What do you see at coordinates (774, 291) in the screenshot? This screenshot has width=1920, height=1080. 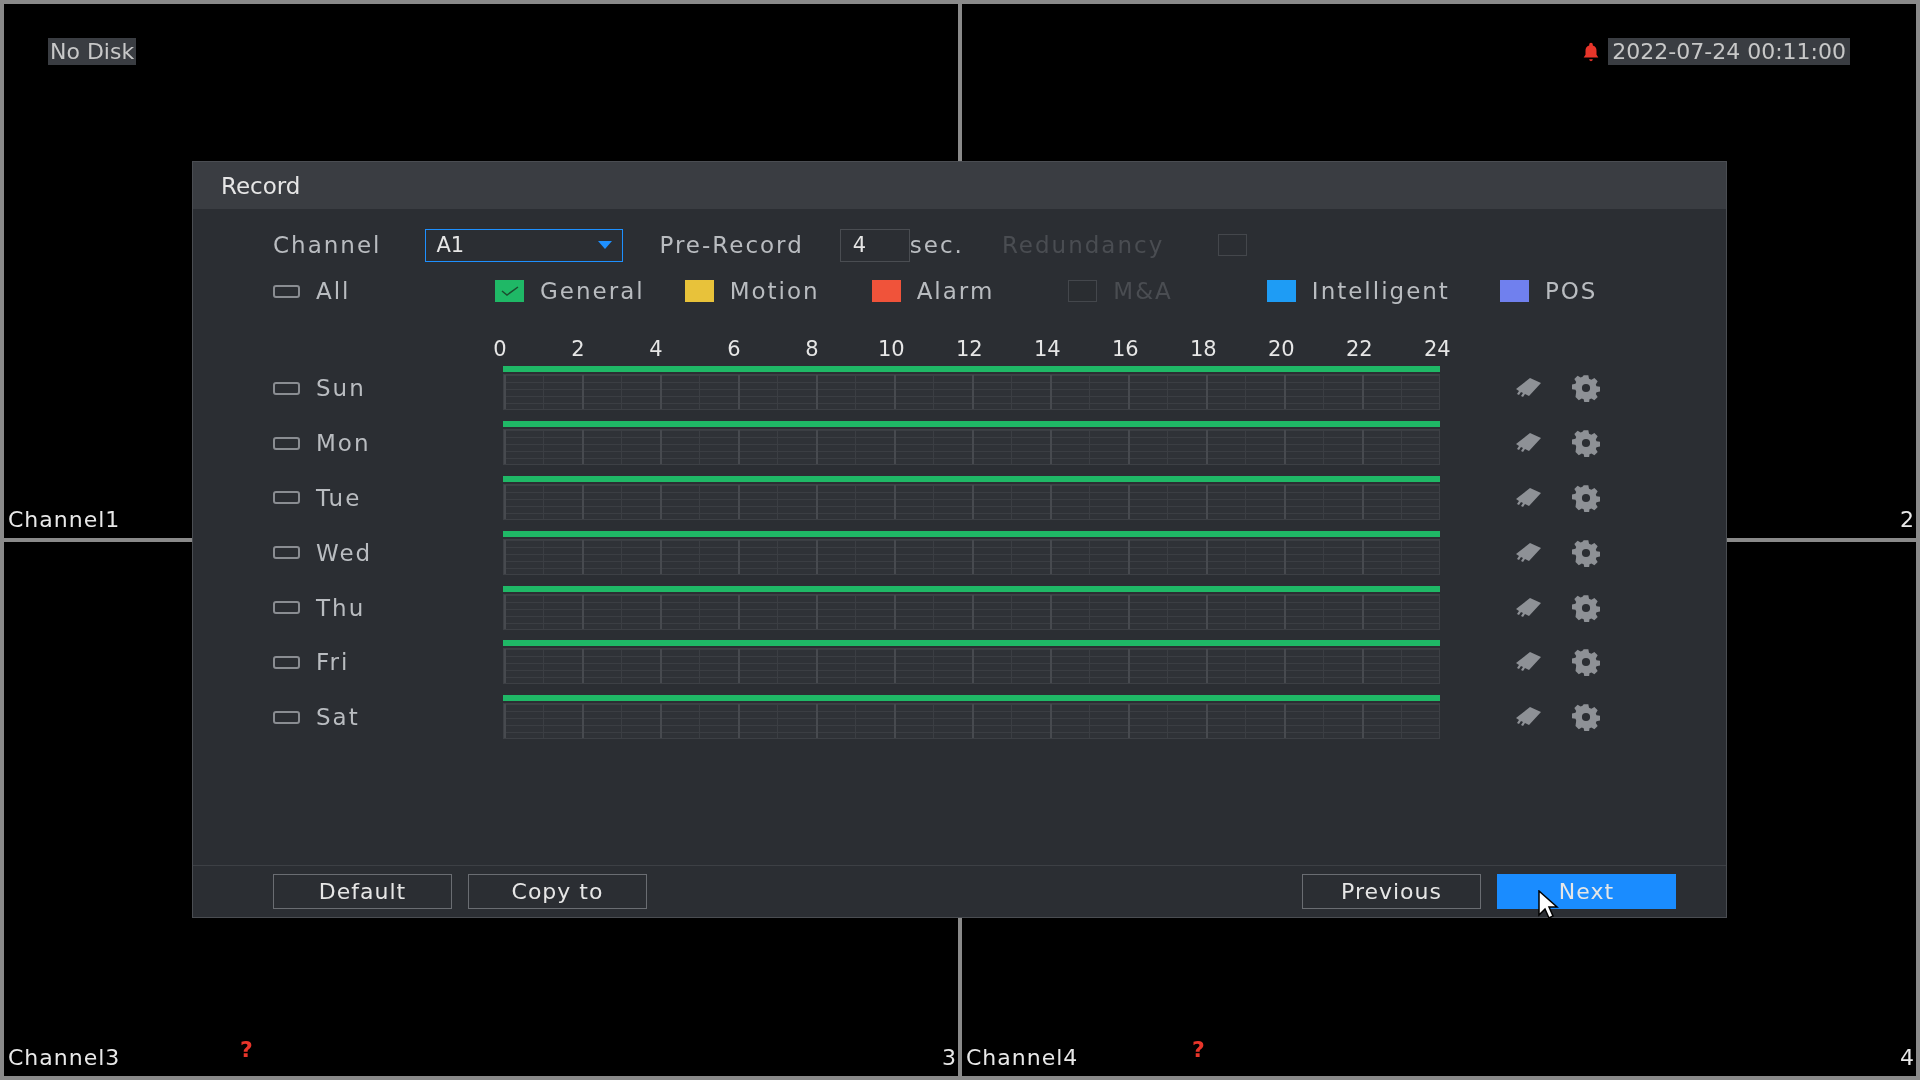 I see `legend-label: Motion` at bounding box center [774, 291].